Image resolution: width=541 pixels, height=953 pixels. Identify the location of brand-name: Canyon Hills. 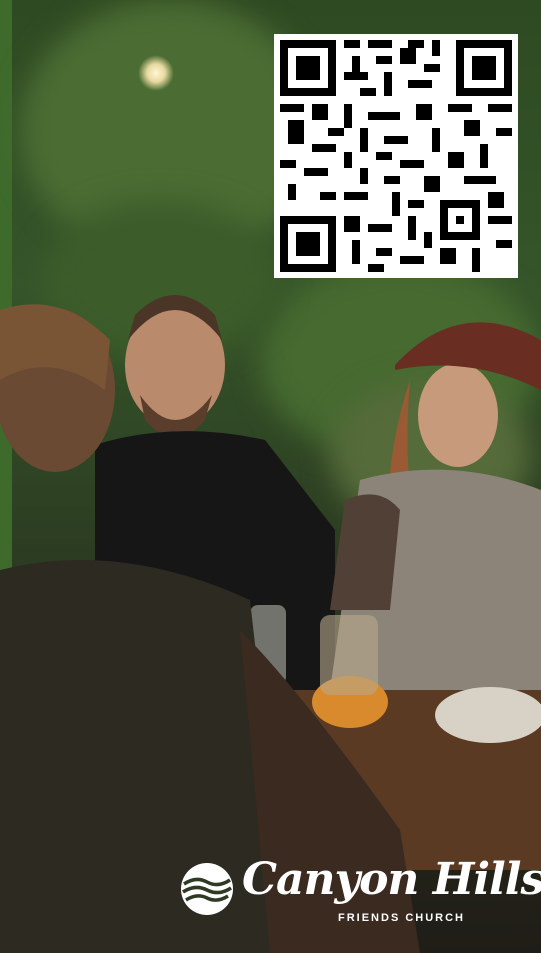
(391, 879).